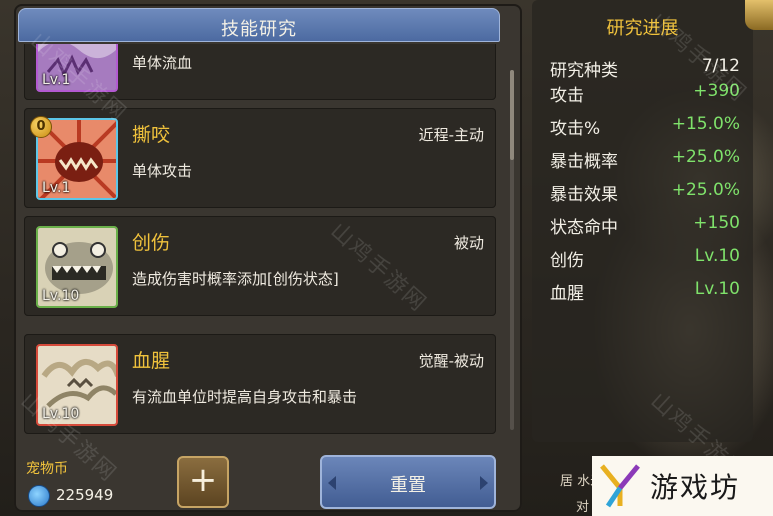 The image size is (773, 516). What do you see at coordinates (484, 483) in the screenshot?
I see `arrow-right-icon` at bounding box center [484, 483].